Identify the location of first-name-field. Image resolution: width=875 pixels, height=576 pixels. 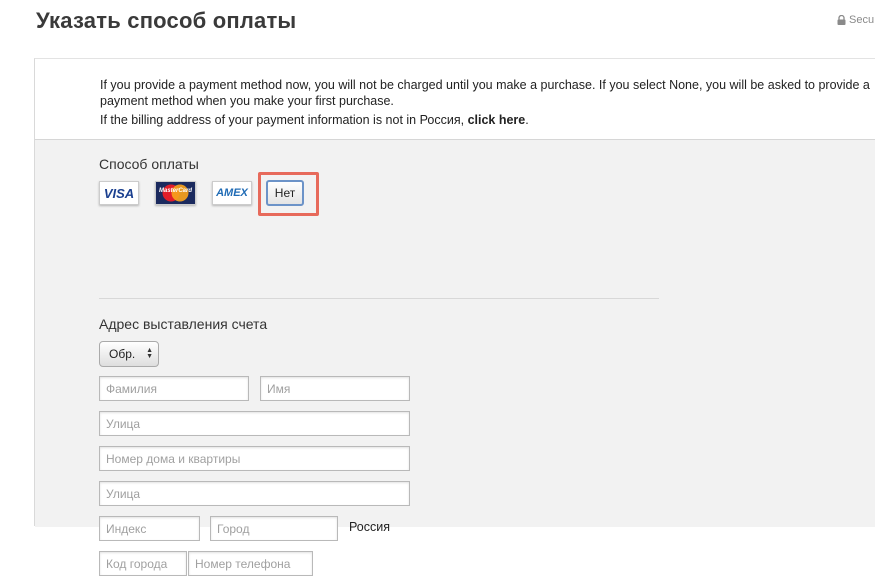
(335, 388).